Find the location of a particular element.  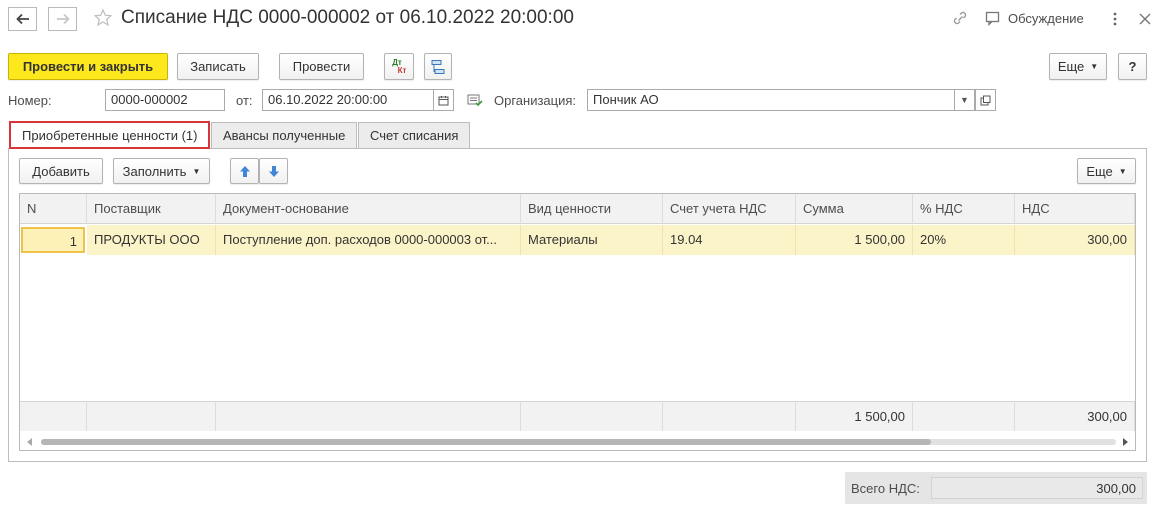

table-more-button: Еще ▼ is located at coordinates (1106, 171).